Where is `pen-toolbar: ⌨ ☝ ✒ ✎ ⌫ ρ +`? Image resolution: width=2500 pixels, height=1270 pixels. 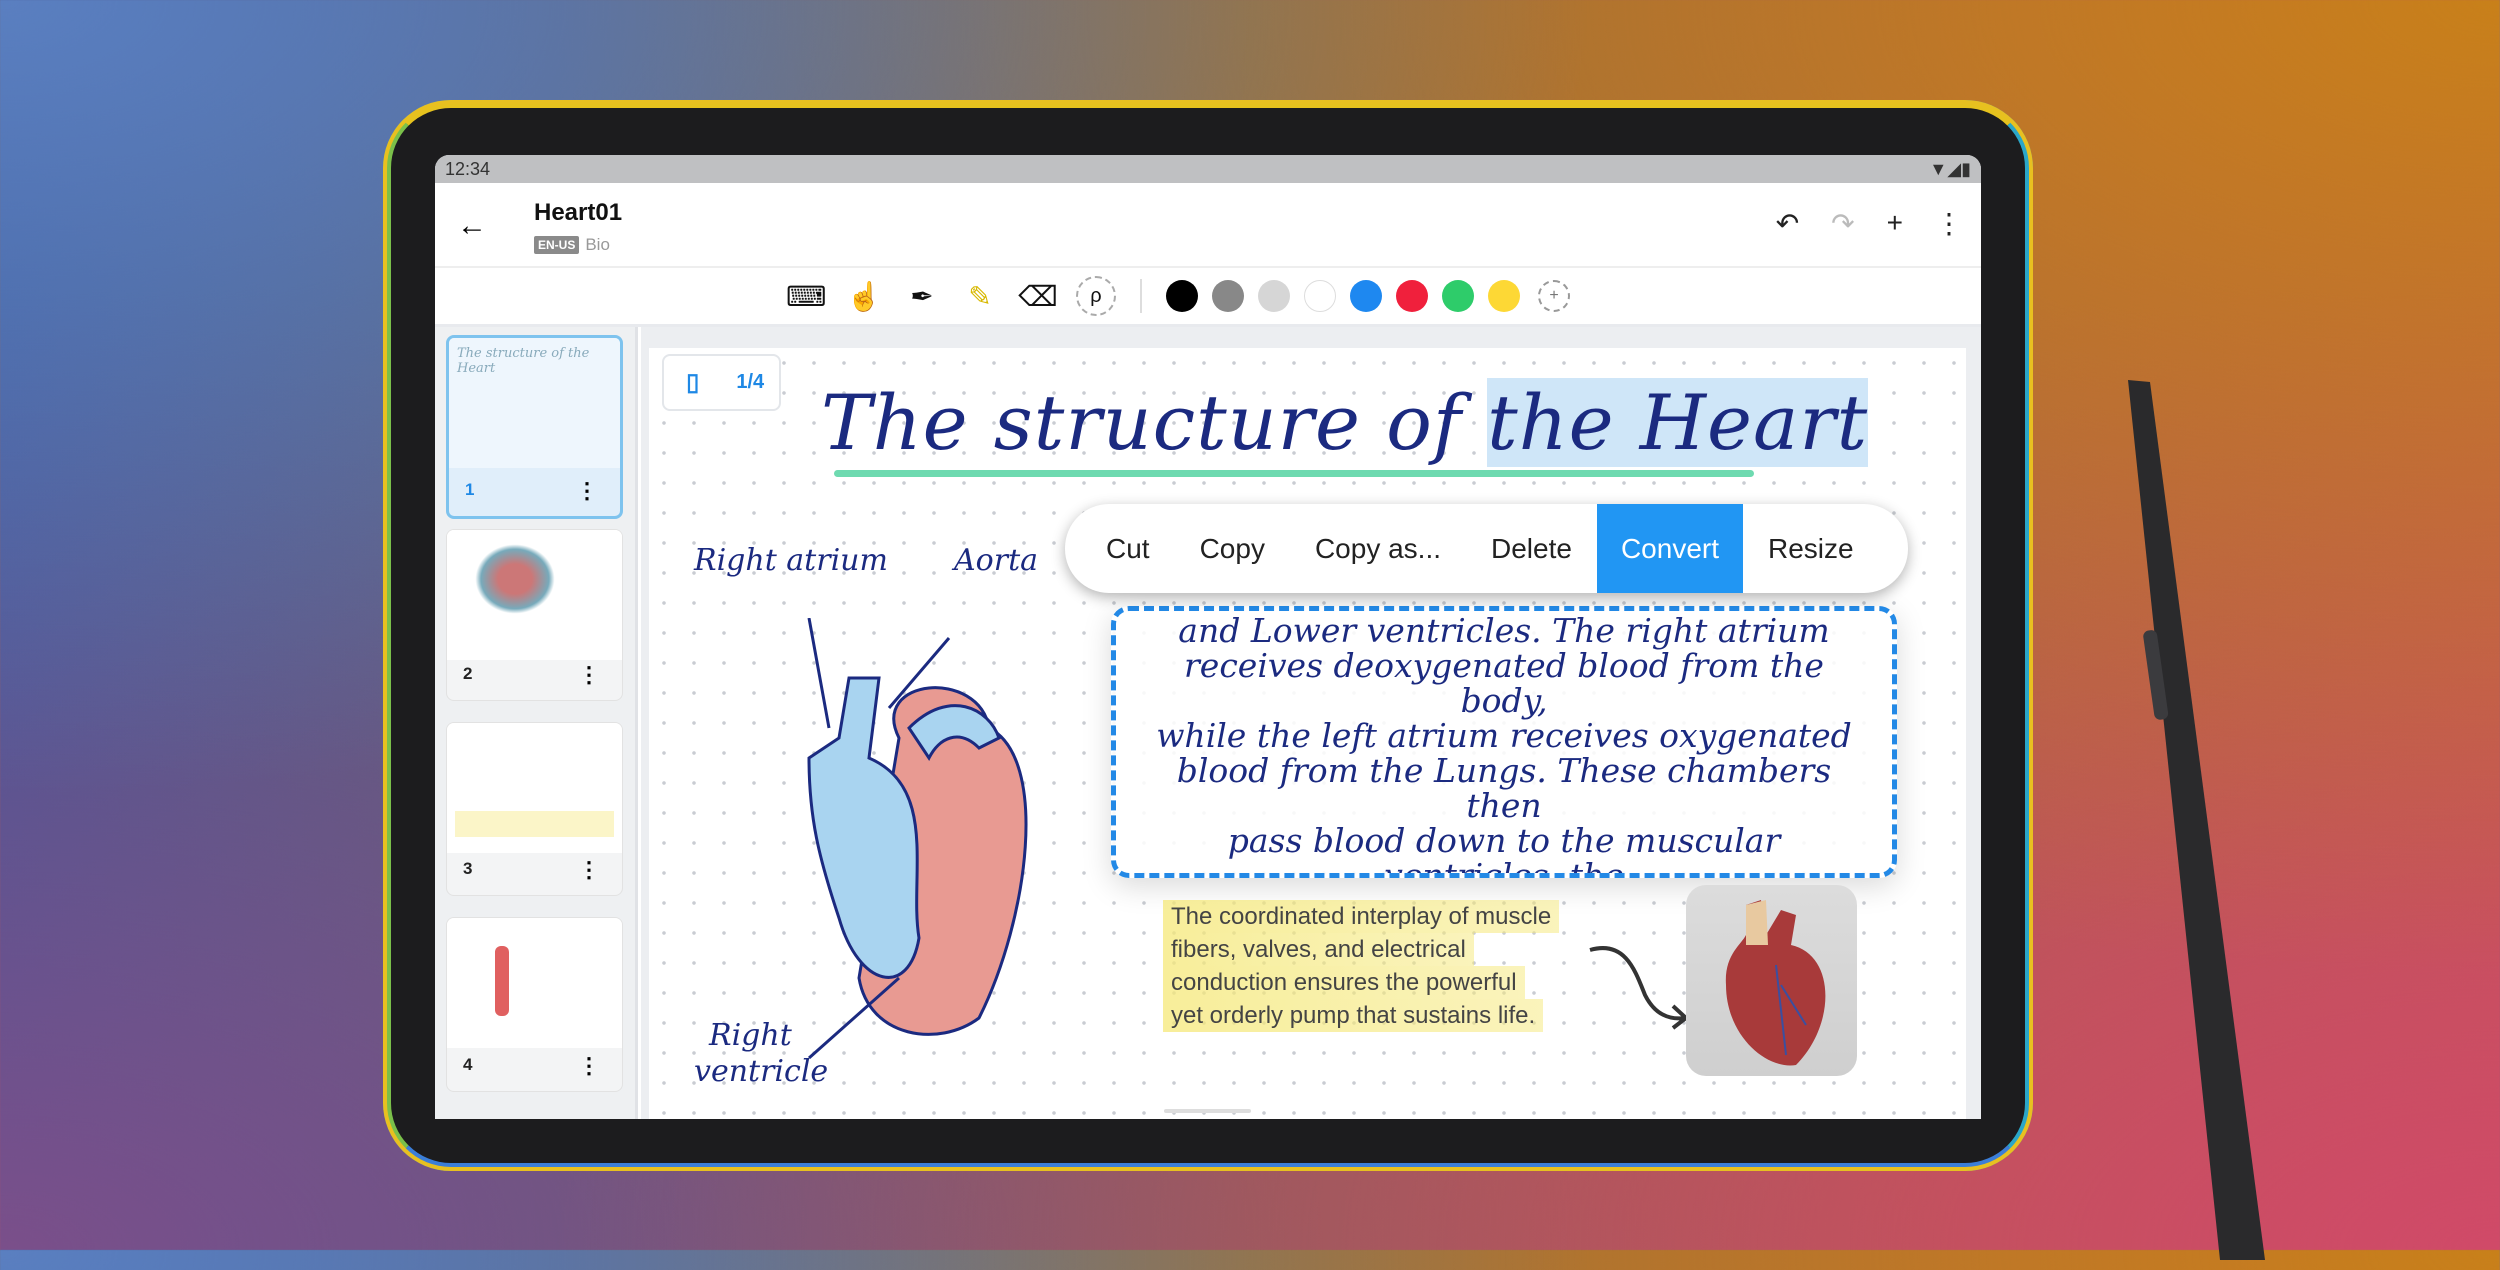 pen-toolbar: ⌨ ☝ ✒ ✎ ⌫ ρ + is located at coordinates (1208, 297).